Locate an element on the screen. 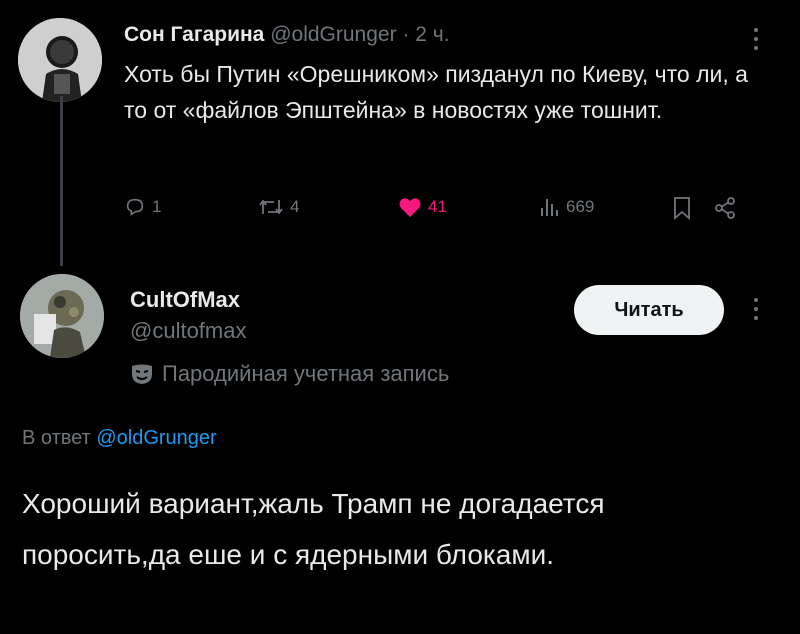 Image resolution: width=800 pixels, height=634 pixels. retweet-icon is located at coordinates (271, 207).